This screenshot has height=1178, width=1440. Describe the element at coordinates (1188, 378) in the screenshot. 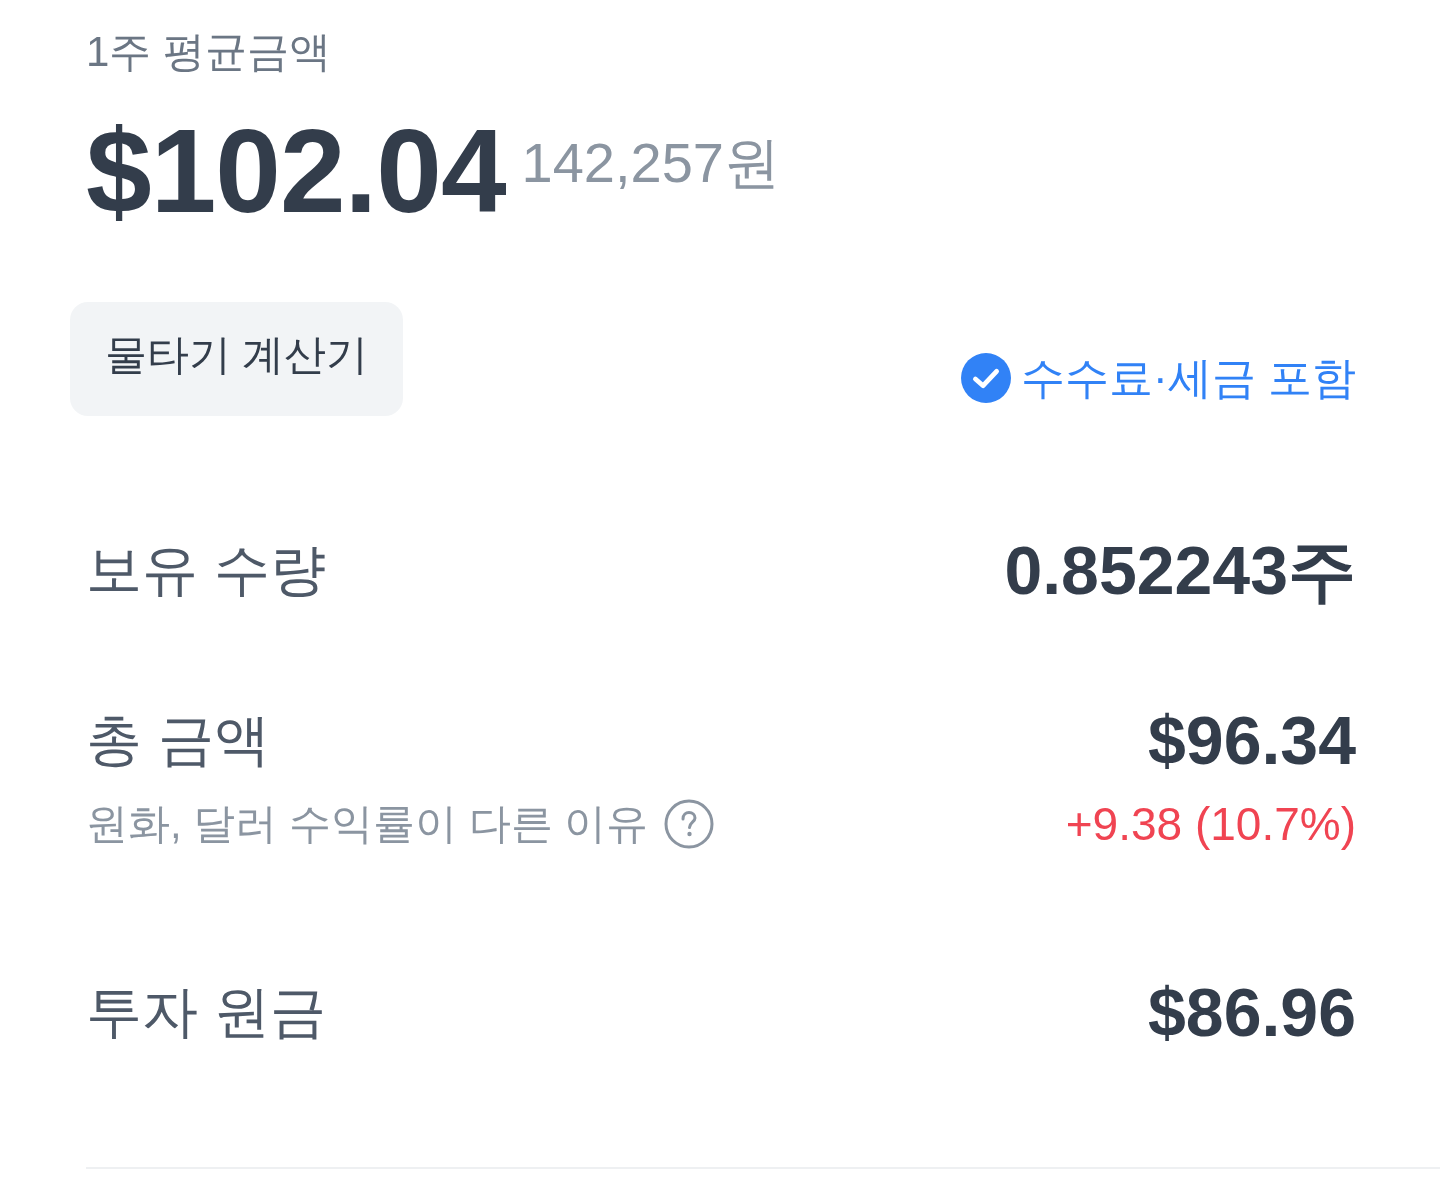

I see `fee-tax-included-label: 수수료·세금 포함` at that location.